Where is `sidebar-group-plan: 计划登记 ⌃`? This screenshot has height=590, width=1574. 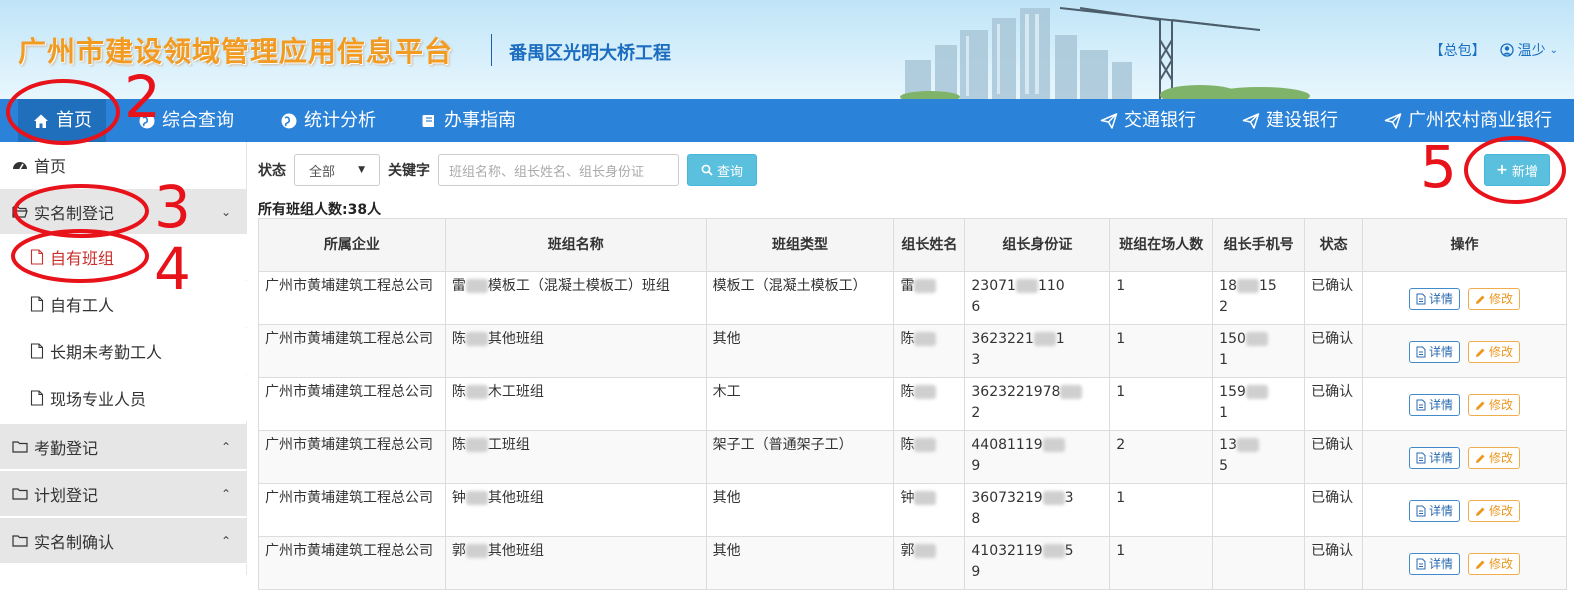
sidebar-group-plan: 计划登记 ⌃ is located at coordinates (123, 494).